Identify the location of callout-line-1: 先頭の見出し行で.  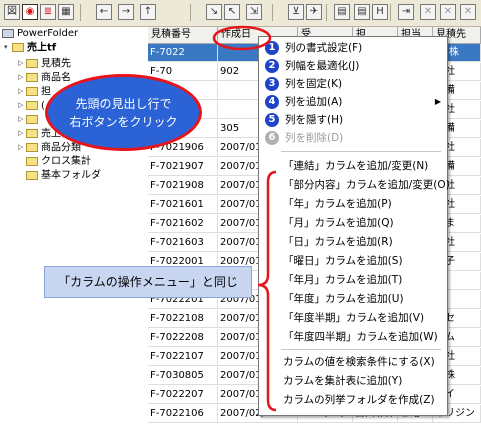
(123, 104).